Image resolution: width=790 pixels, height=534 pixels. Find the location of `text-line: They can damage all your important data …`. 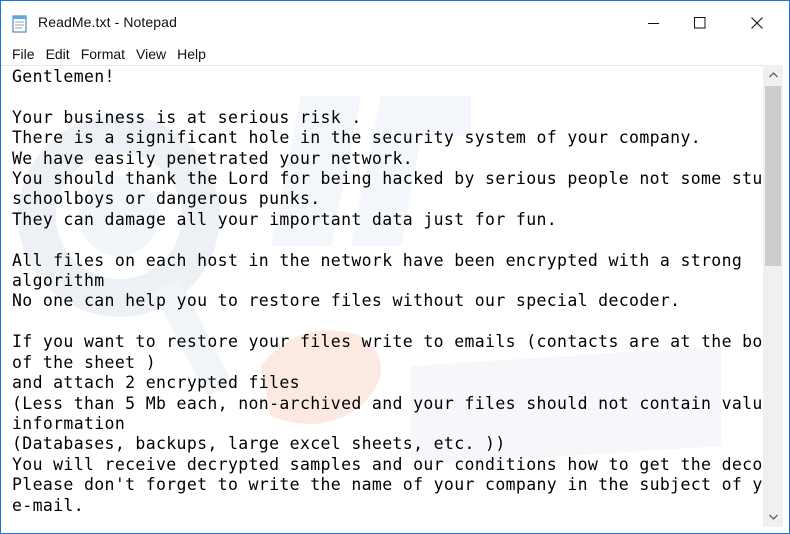

text-line: They can damage all your important data … is located at coordinates (285, 219).